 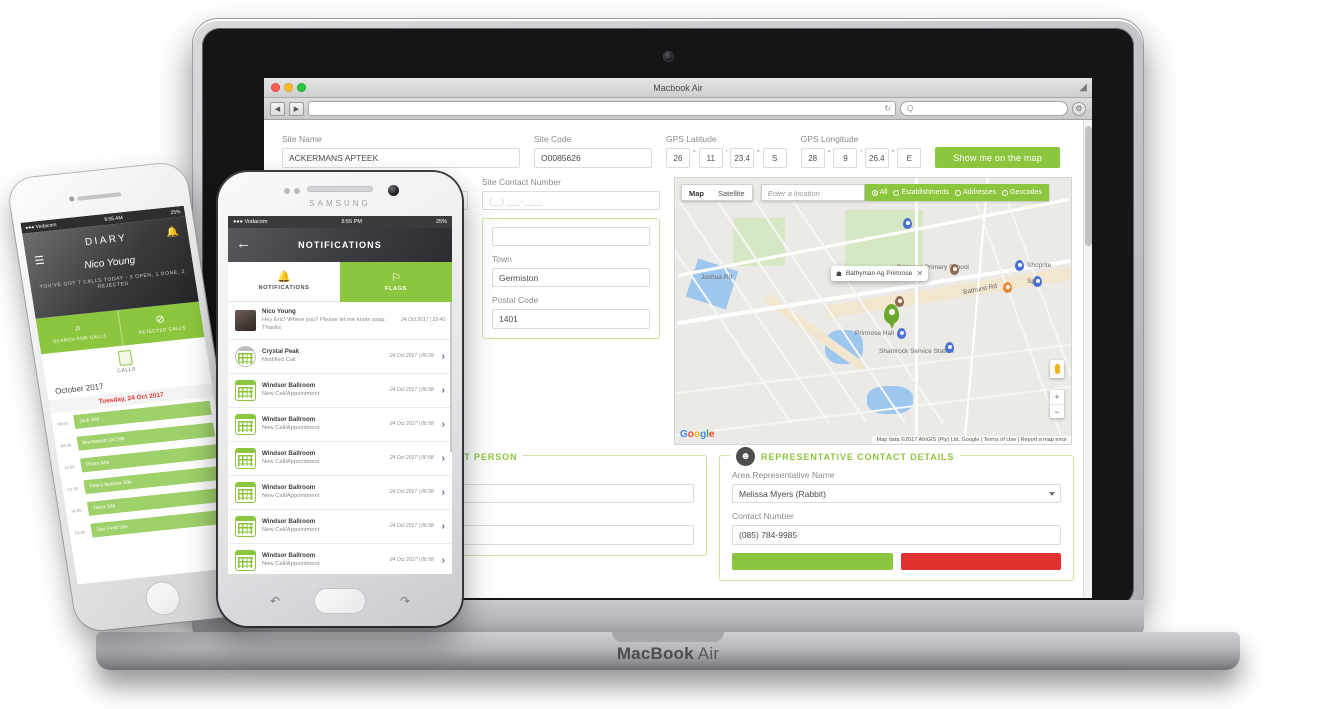 I want to click on address-line-input, so click(x=571, y=236).